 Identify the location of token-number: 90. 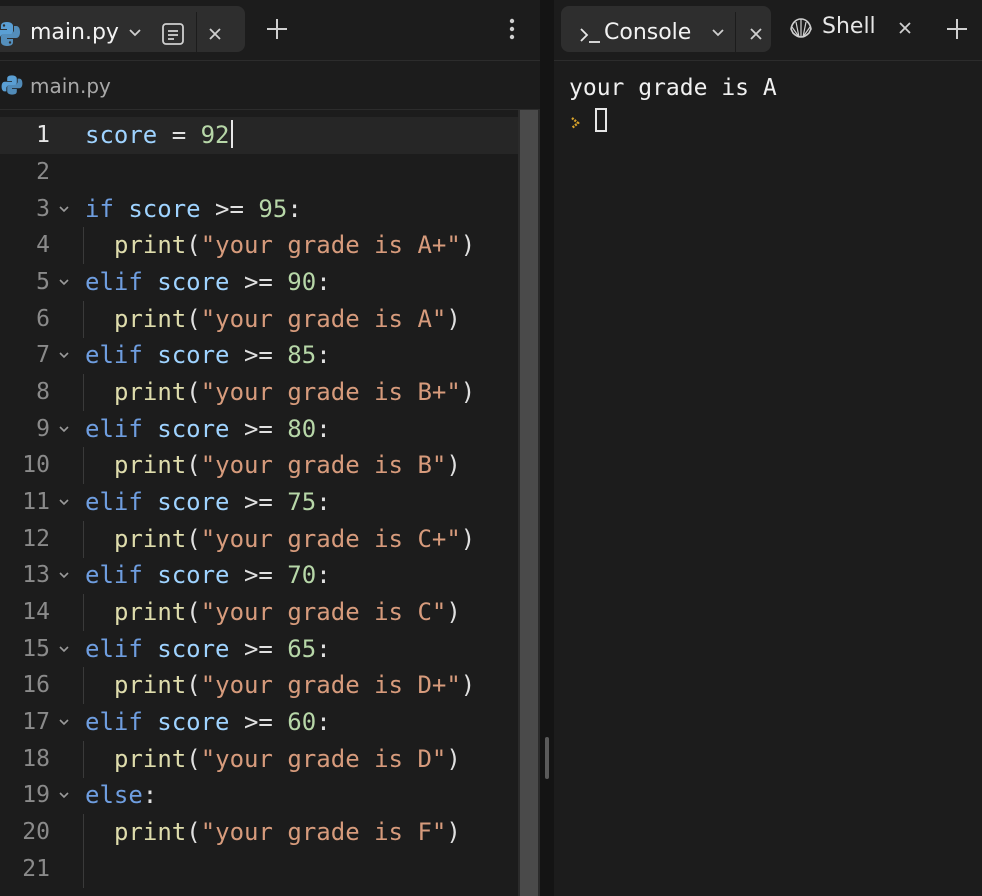
(302, 282).